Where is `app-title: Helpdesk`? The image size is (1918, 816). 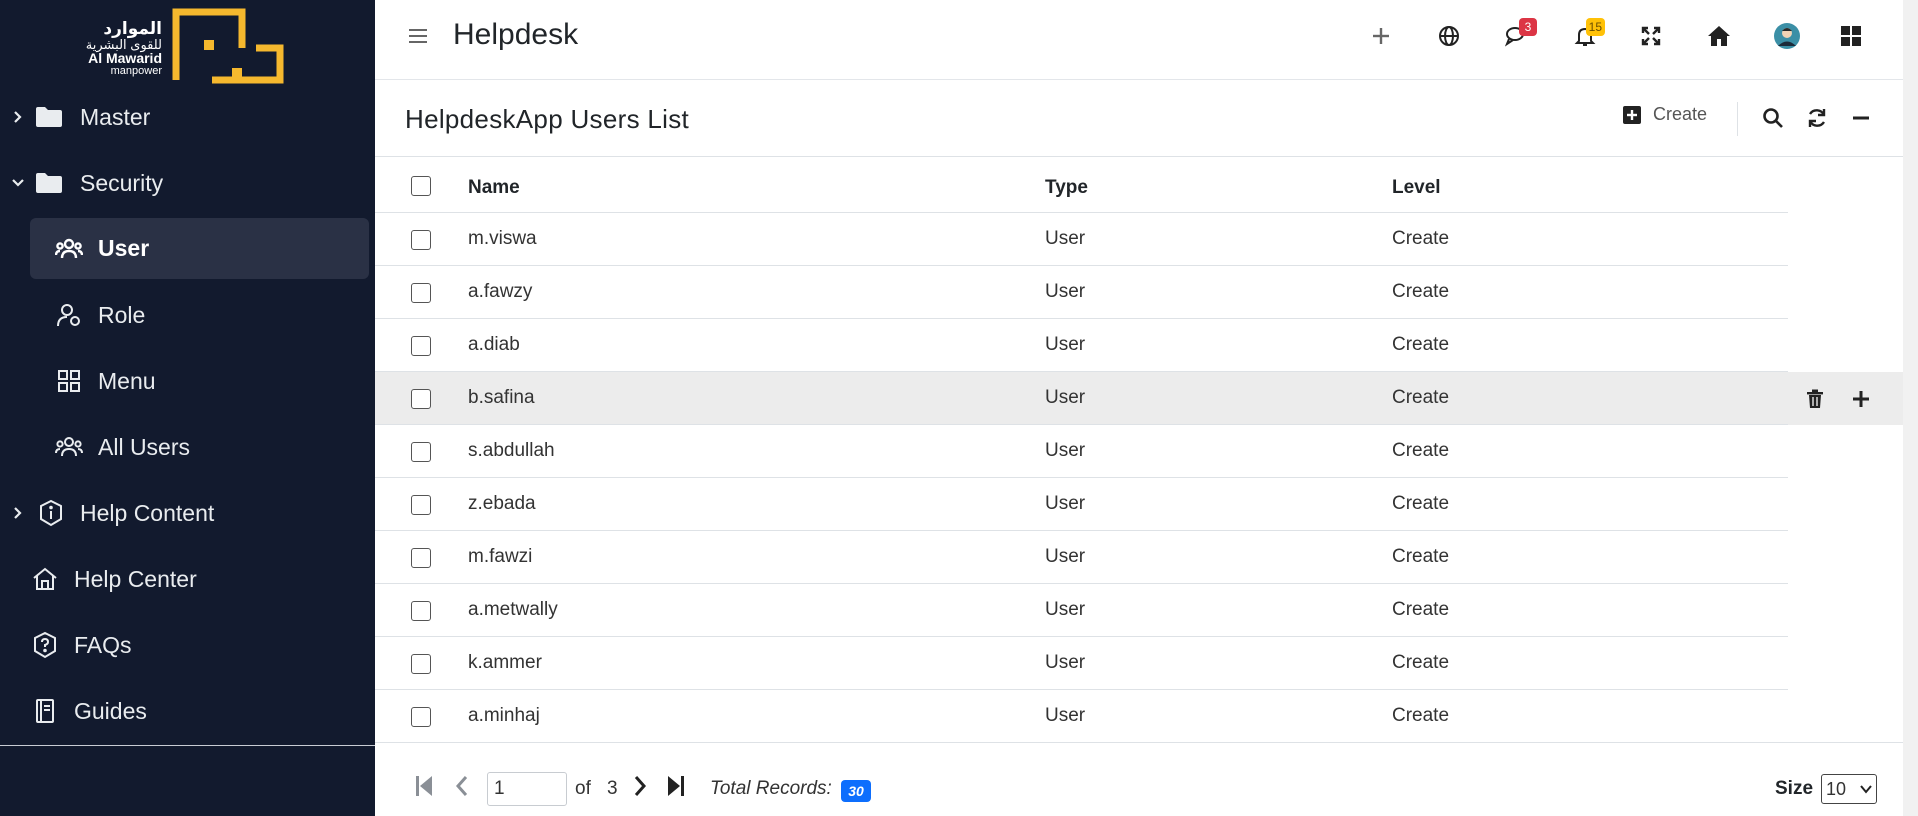
app-title: Helpdesk is located at coordinates (516, 34).